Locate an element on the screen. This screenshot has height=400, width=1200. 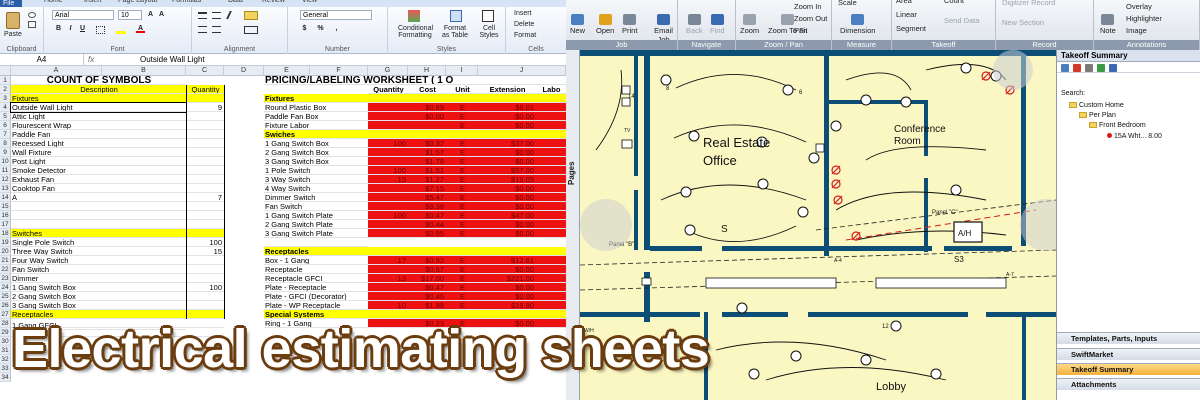
item-quantity: 17 is located at coordinates (388, 260).